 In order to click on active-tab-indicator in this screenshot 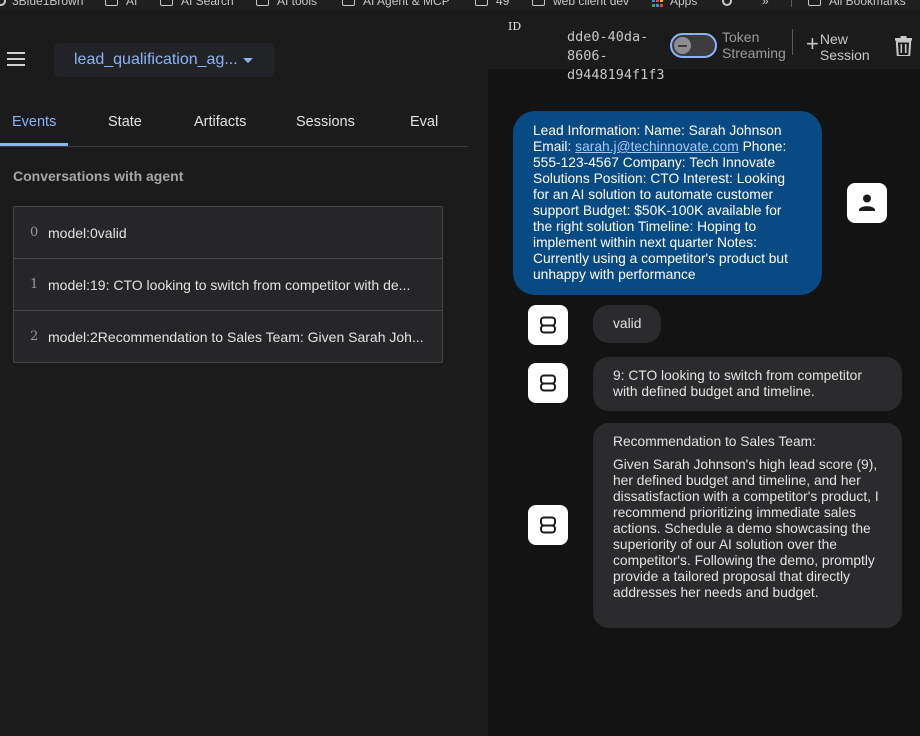, I will do `click(34, 144)`.